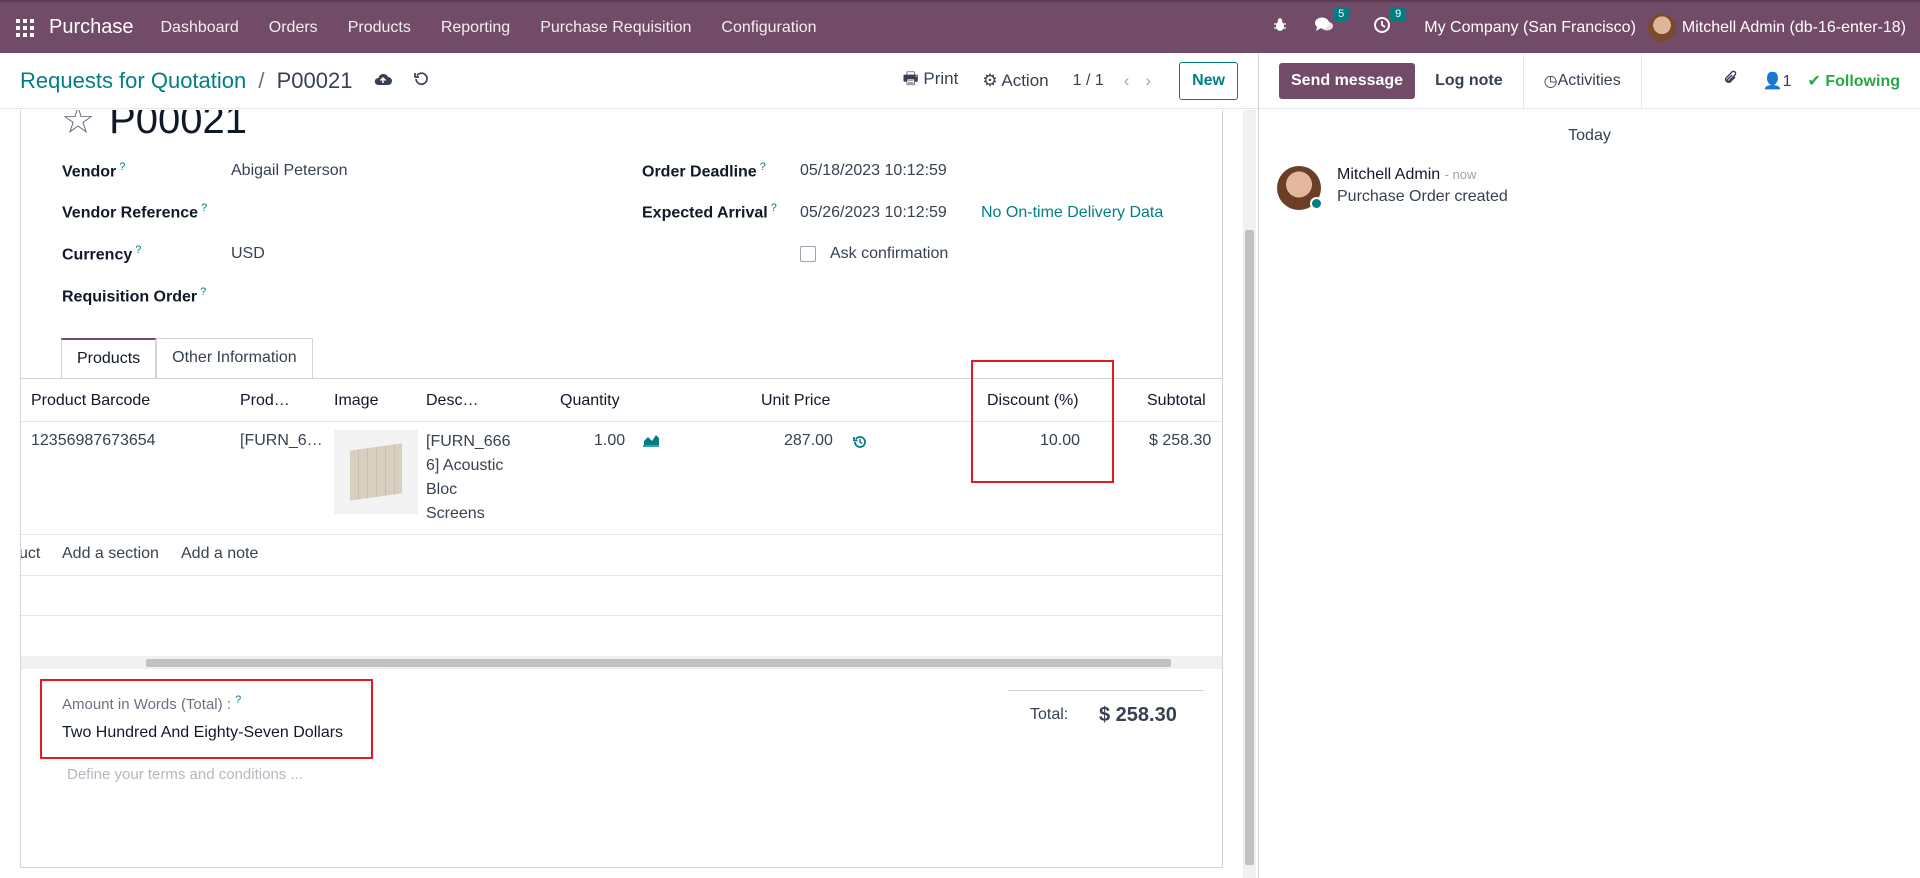 The height and width of the screenshot is (878, 1920). I want to click on pager-prev-icon: ‹, so click(1127, 81).